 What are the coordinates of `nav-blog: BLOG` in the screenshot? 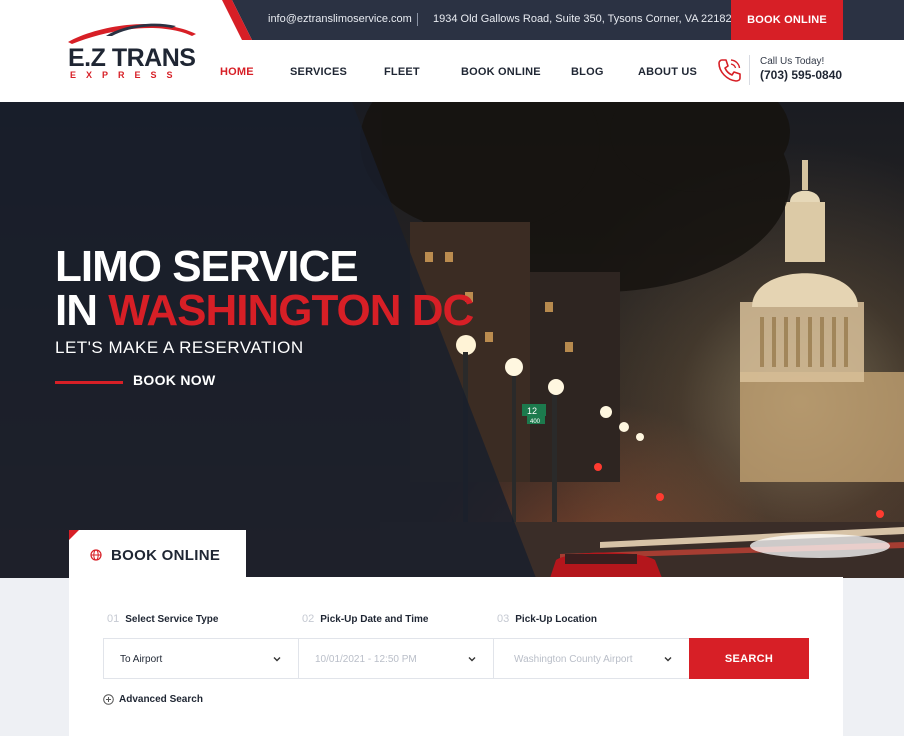 It's located at (587, 72).